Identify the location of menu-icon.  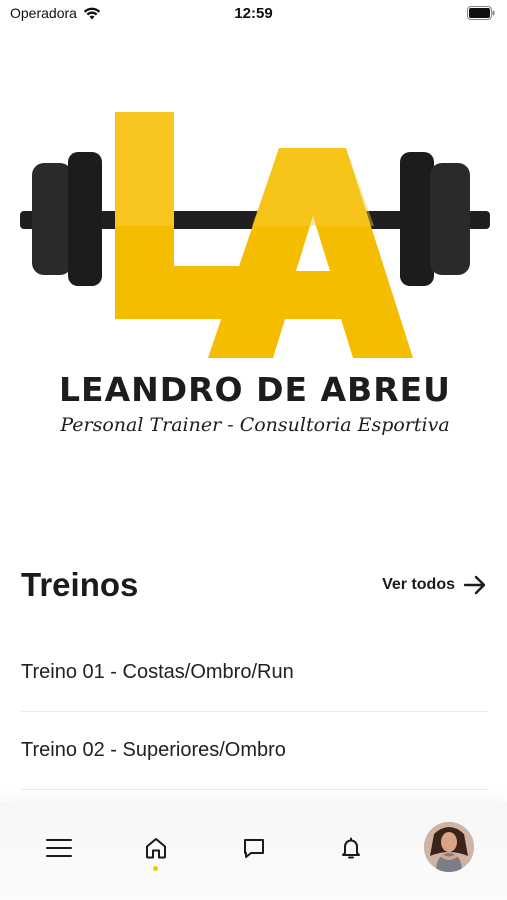
(59, 848).